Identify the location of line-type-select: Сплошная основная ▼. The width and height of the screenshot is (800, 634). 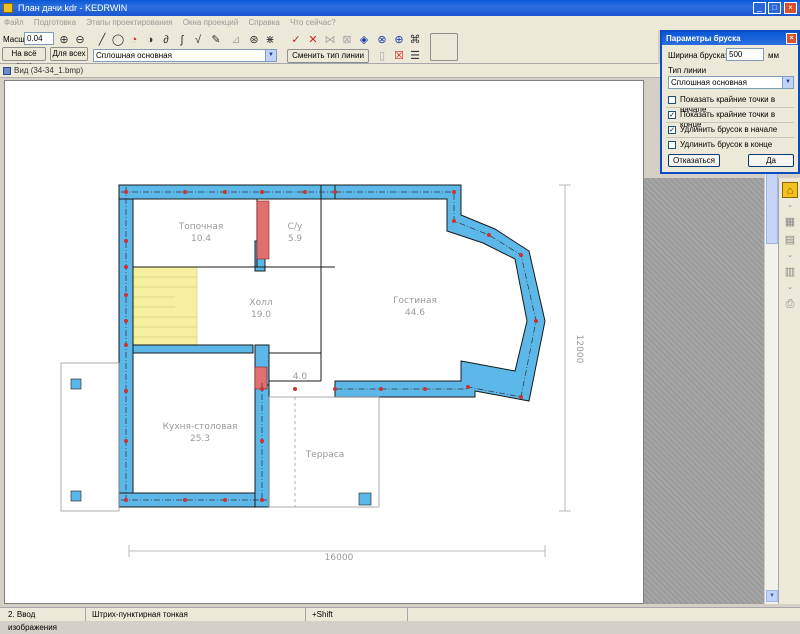
(185, 55).